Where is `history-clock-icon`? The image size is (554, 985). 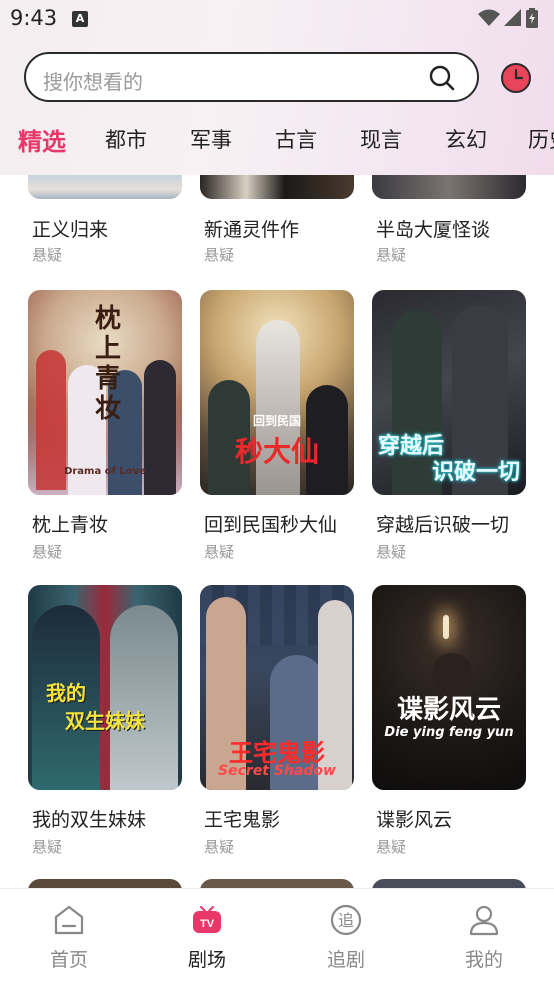
history-clock-icon is located at coordinates (516, 78).